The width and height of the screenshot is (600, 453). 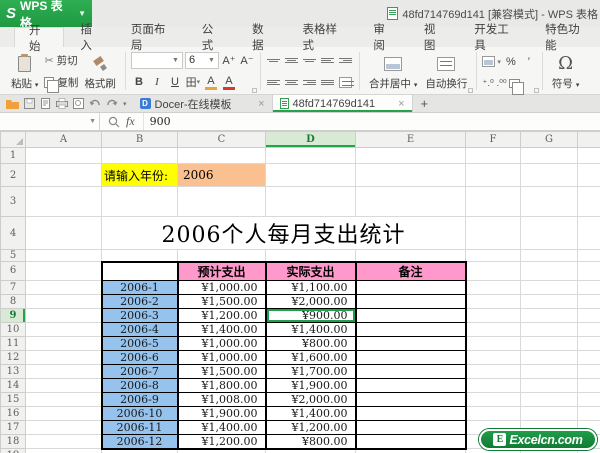 I want to click on cell-G14, so click(x=549, y=385).